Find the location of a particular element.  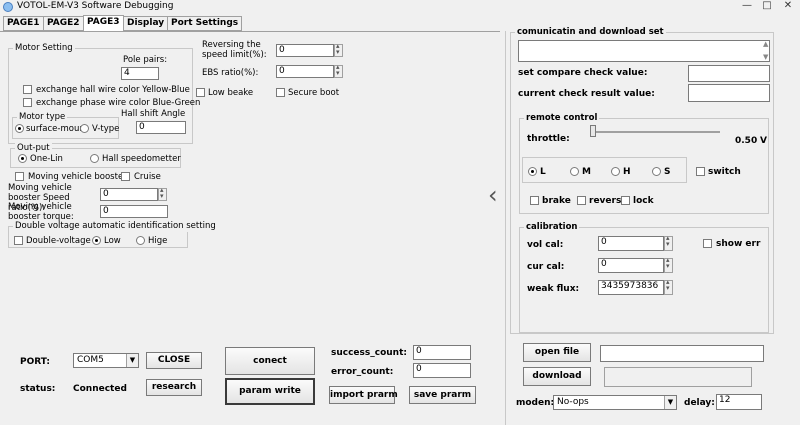

tab-page1: PAGE1 is located at coordinates (23, 23).